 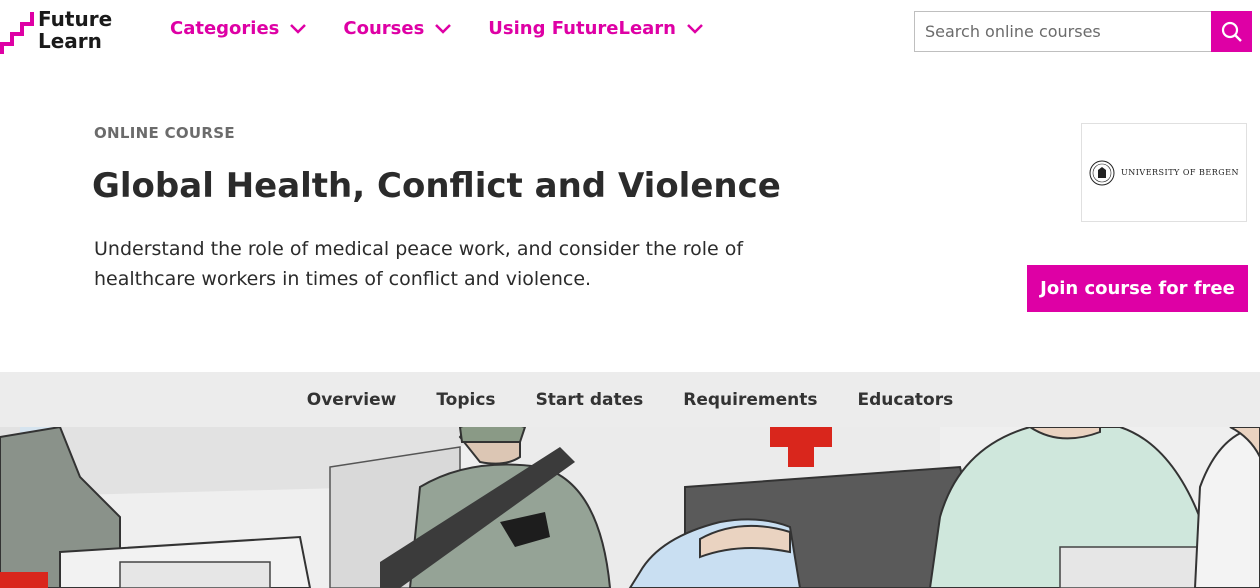 I want to click on search-icon, so click(x=1231, y=31).